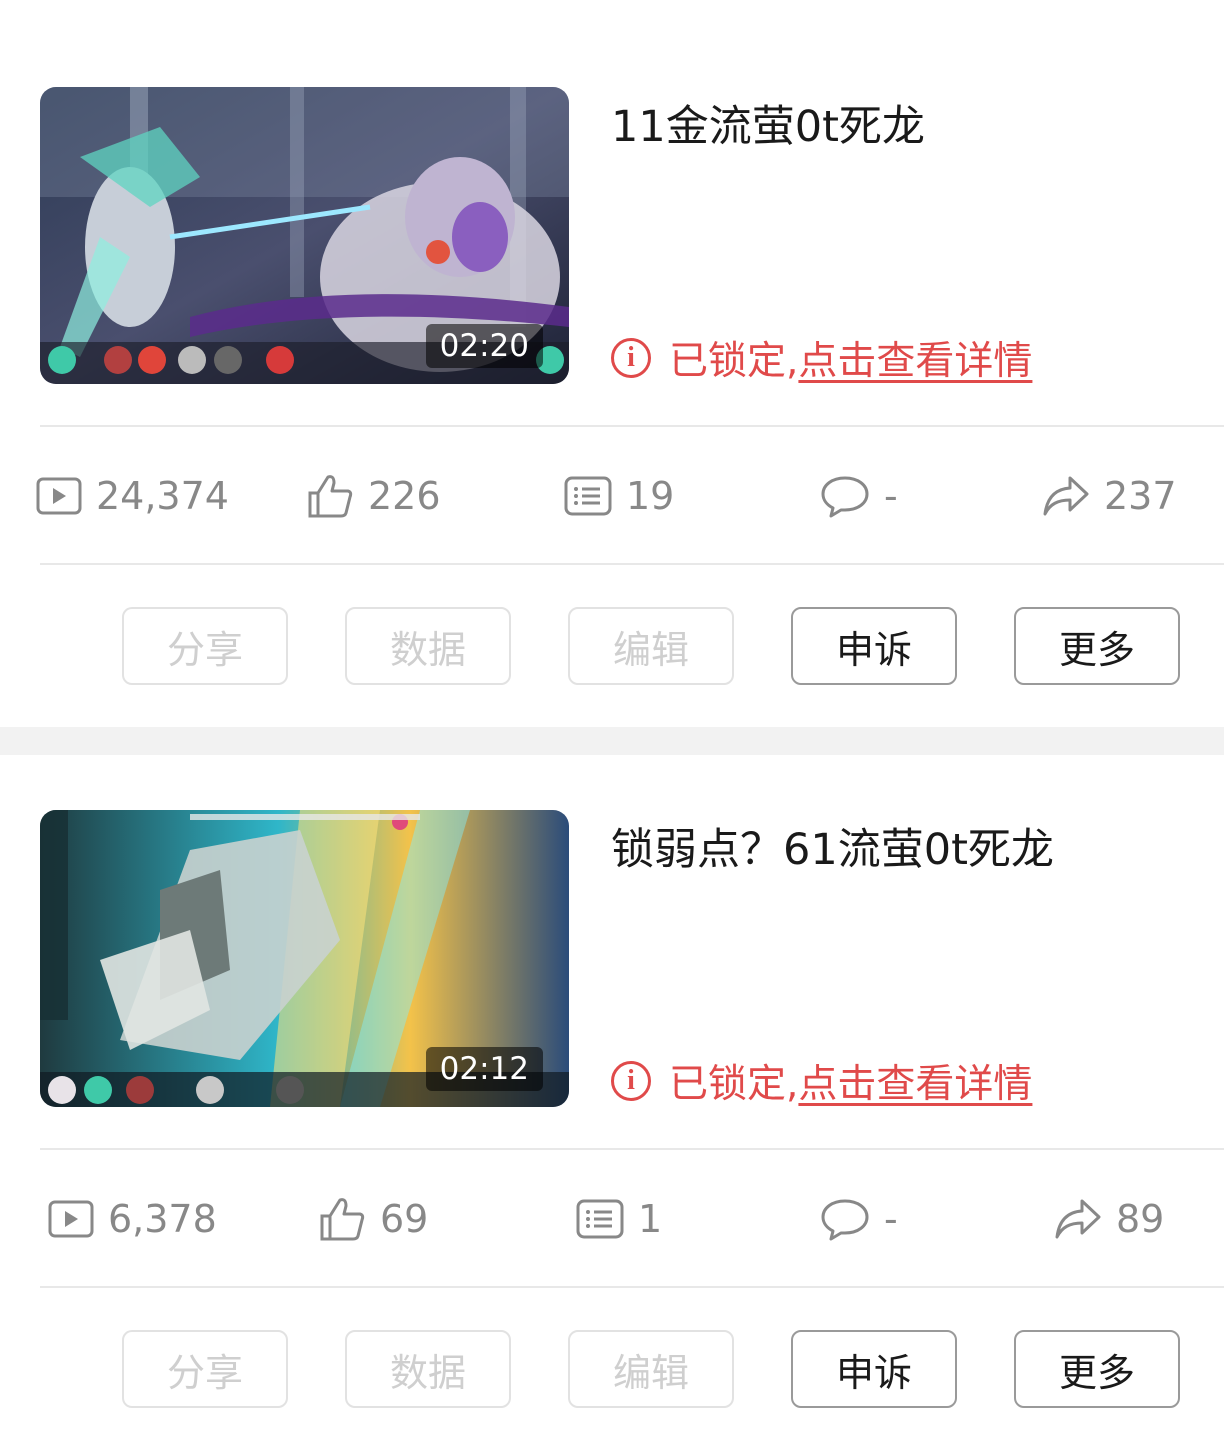 Image resolution: width=1224 pixels, height=1443 pixels. I want to click on likes-count: 226, so click(404, 496).